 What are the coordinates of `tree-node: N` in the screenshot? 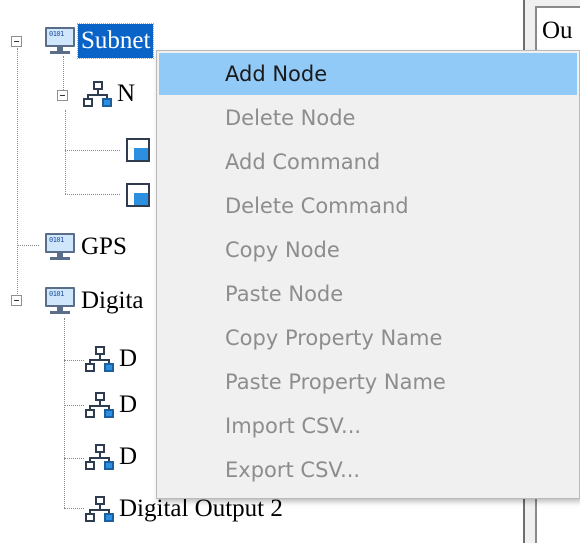 It's located at (110, 94).